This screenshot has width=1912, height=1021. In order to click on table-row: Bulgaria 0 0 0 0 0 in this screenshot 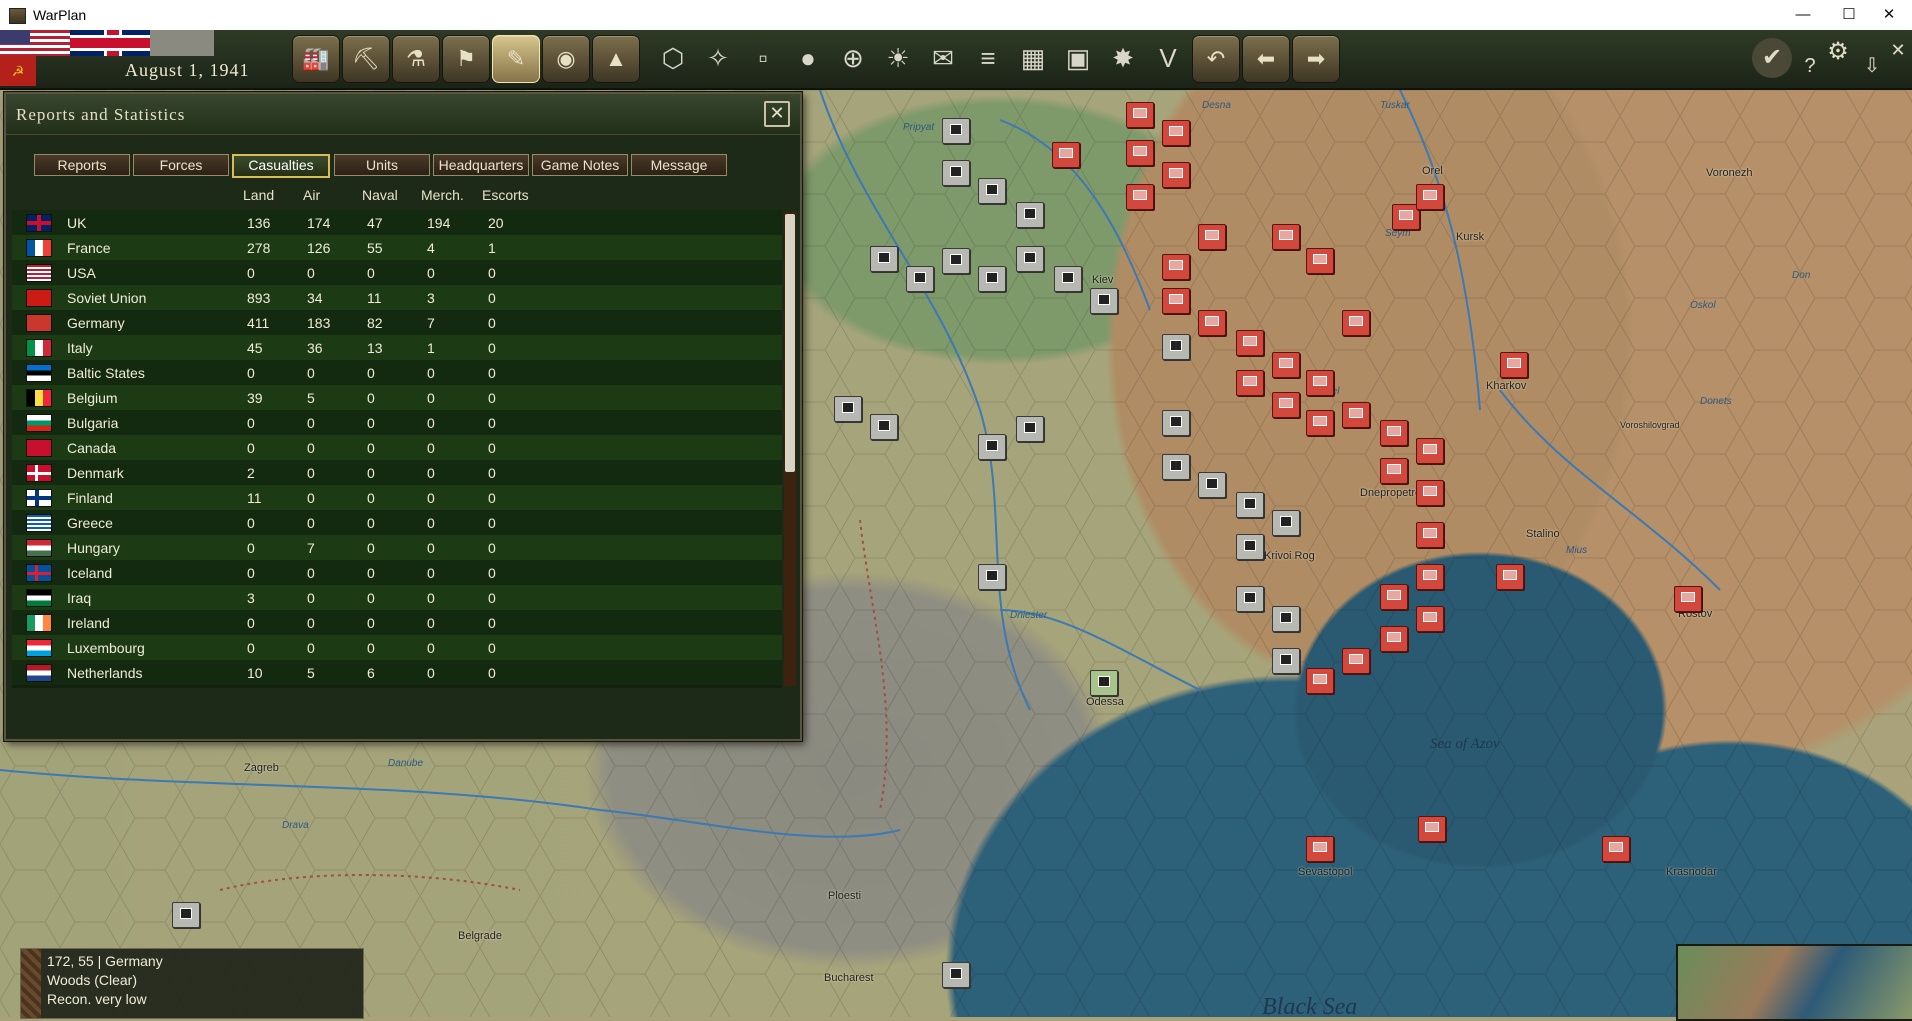, I will do `click(397, 422)`.